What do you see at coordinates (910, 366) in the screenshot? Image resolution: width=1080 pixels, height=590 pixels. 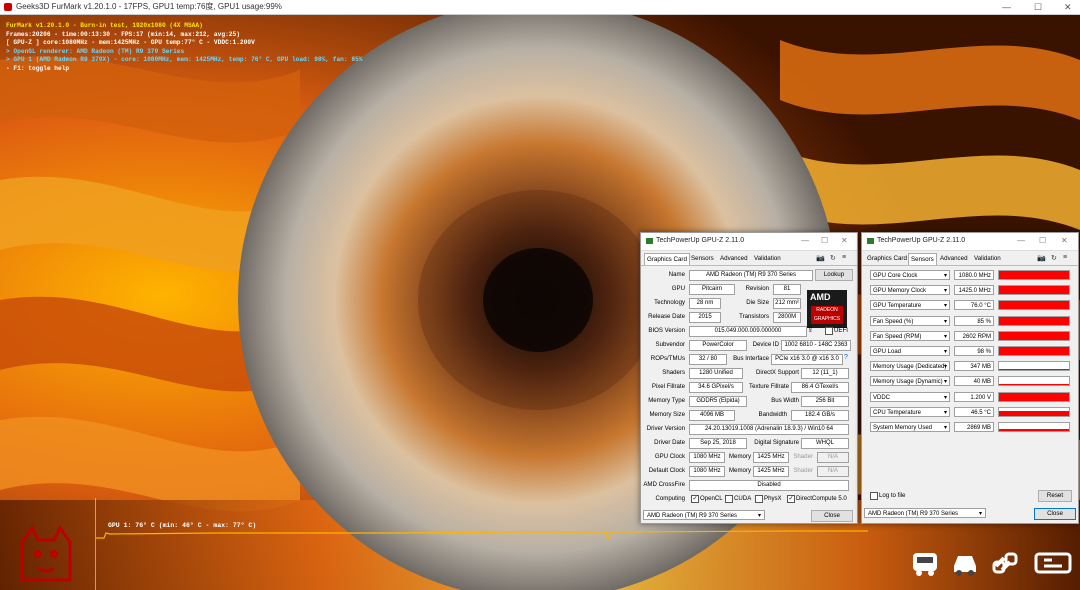 I see `sensor-name-dropdown: Memory Usage (Dedicated) ▾` at bounding box center [910, 366].